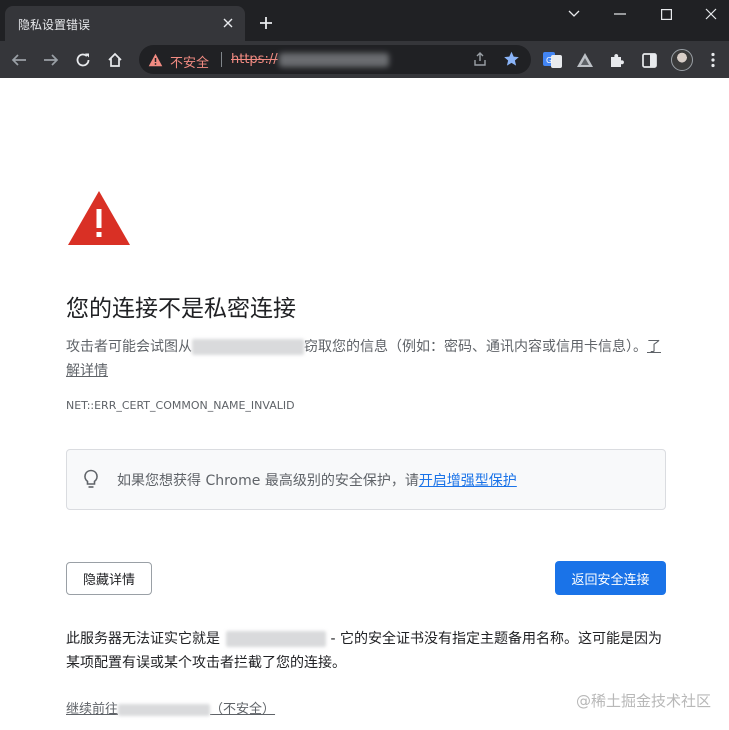 The height and width of the screenshot is (730, 729). I want to click on enhanced-protection-link: 开启增强型保护, so click(468, 481).